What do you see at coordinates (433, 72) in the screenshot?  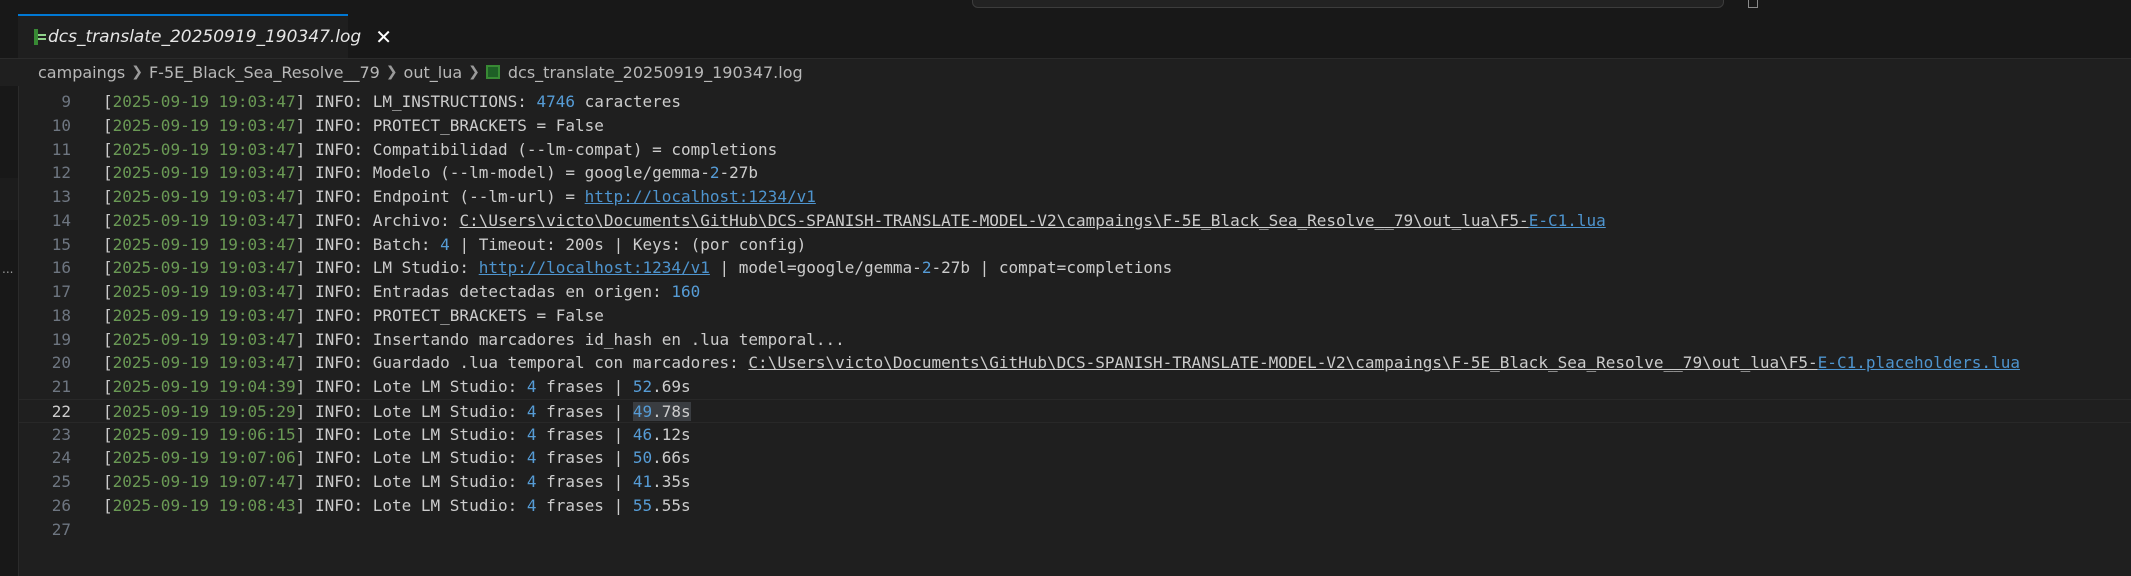 I see `breadcrumb-item: out_lua` at bounding box center [433, 72].